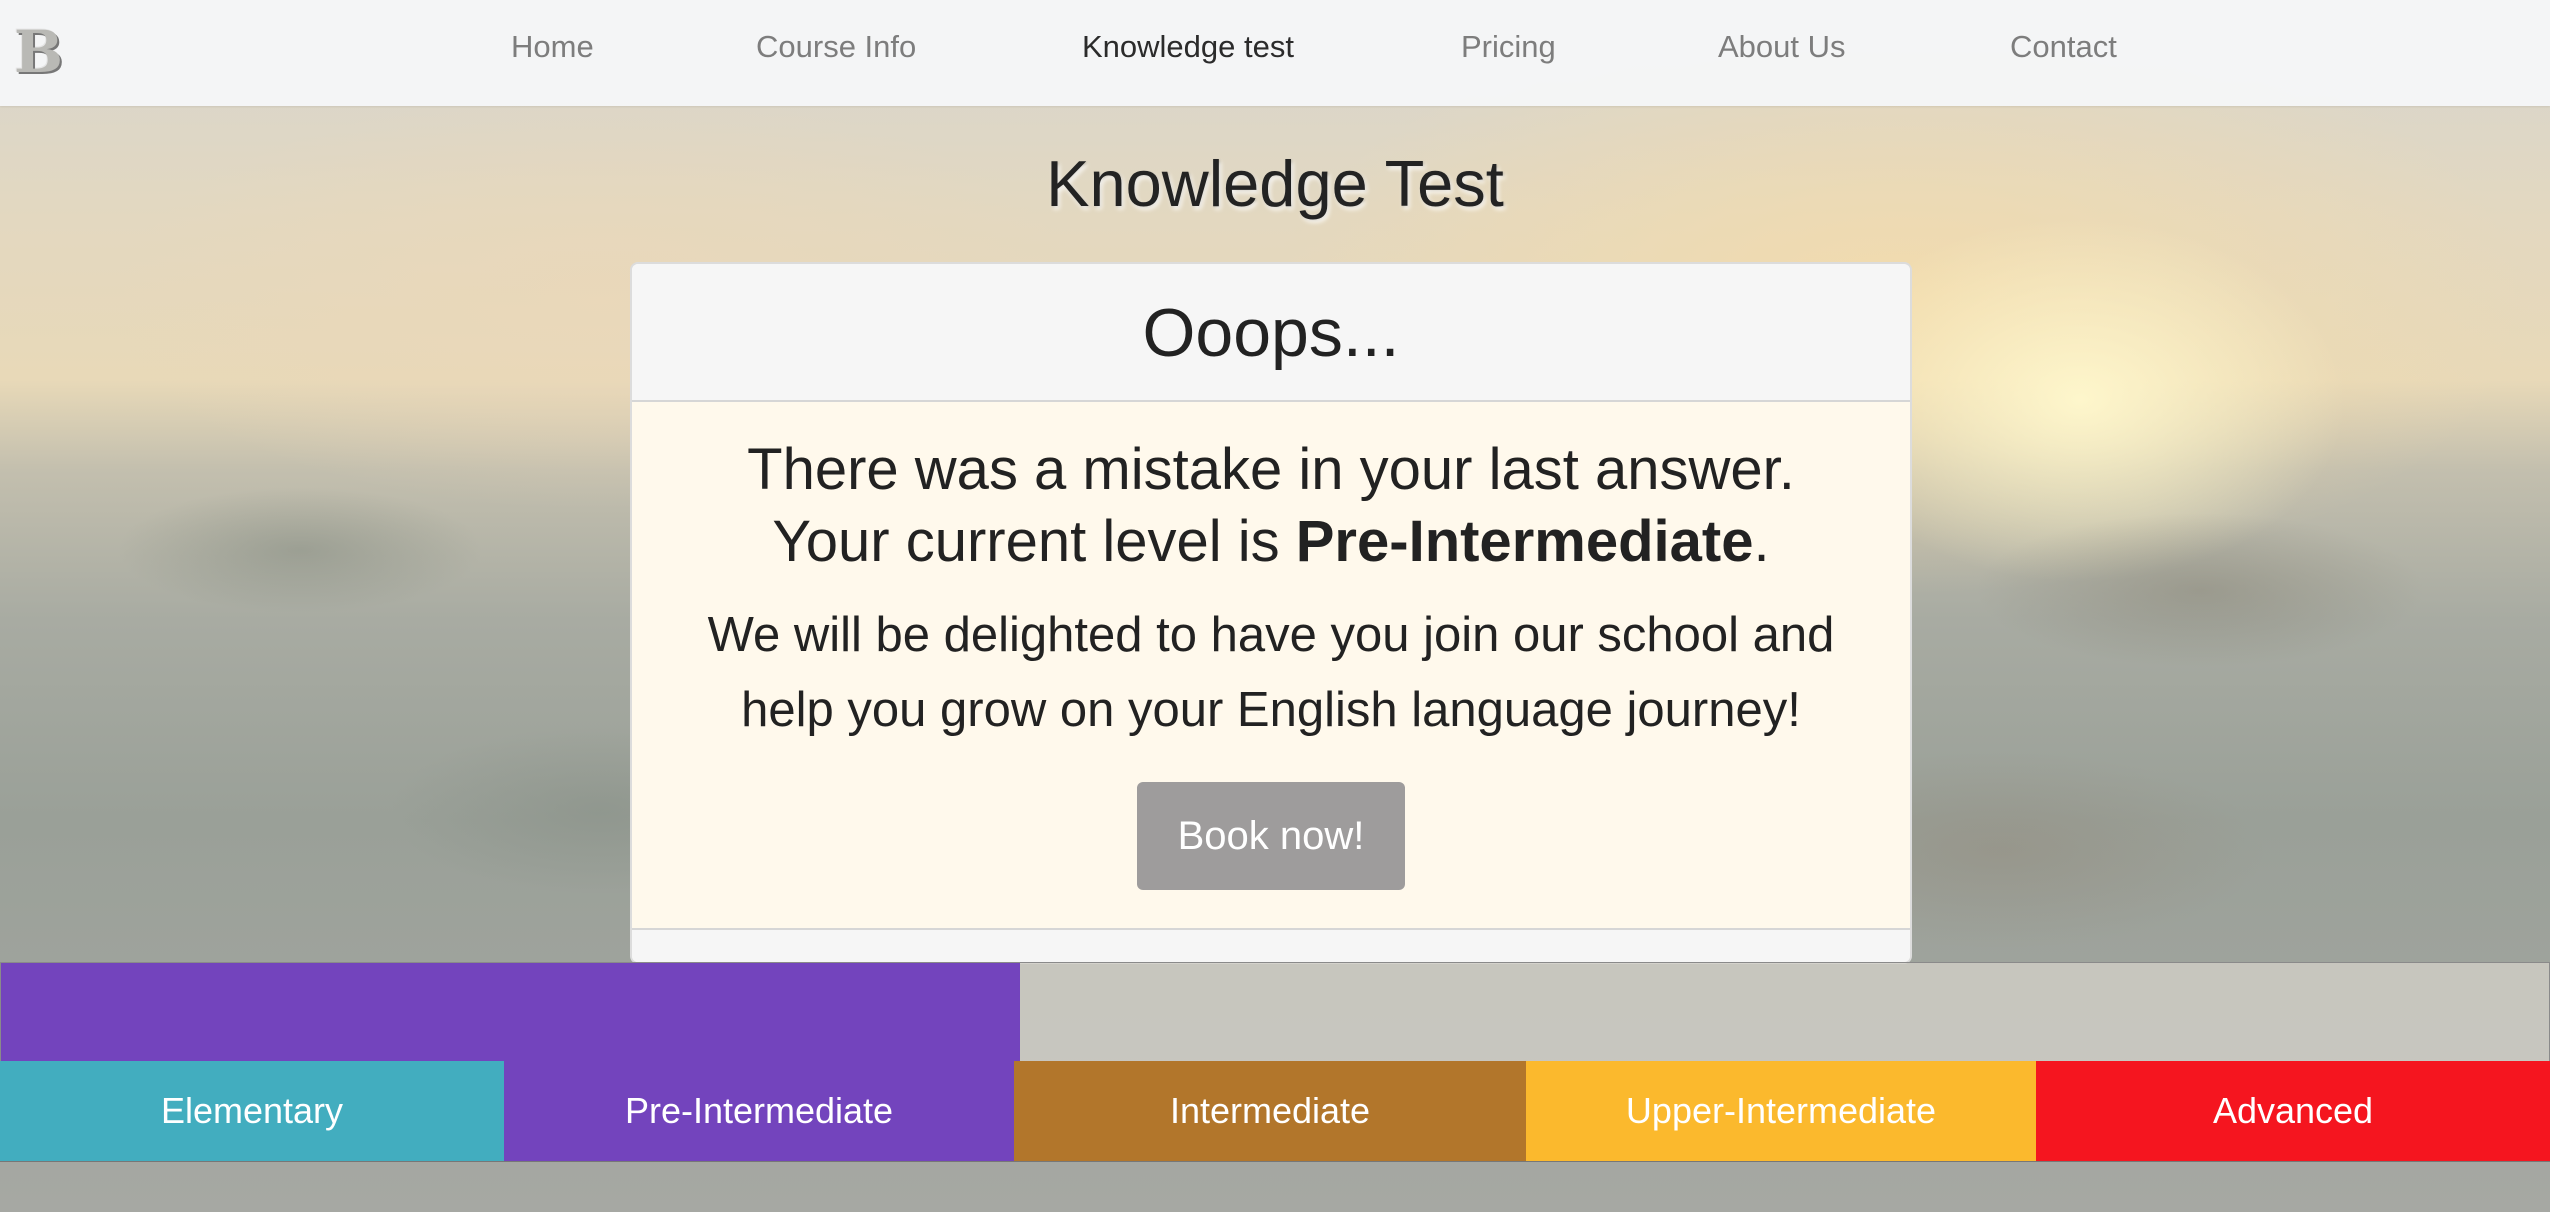 The image size is (2550, 1212). What do you see at coordinates (552, 47) in the screenshot?
I see `nav-item-home: Home` at bounding box center [552, 47].